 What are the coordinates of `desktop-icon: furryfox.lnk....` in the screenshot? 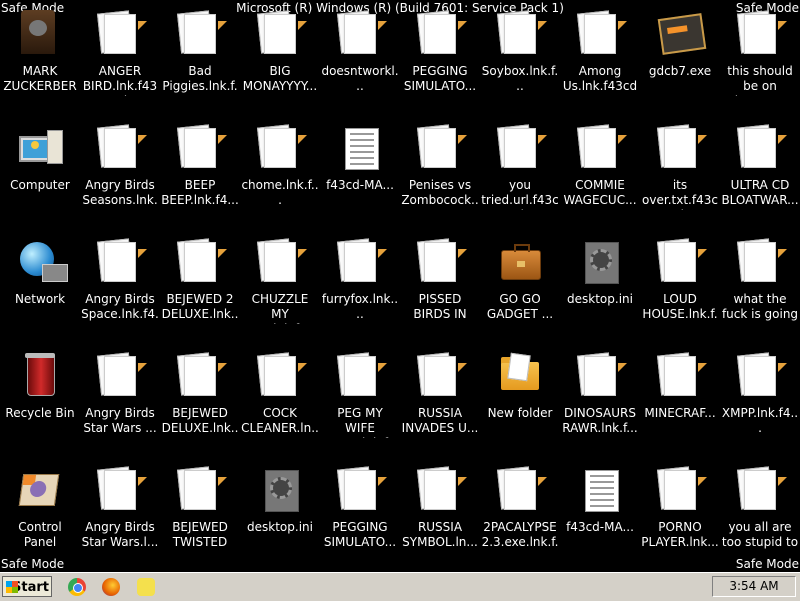 It's located at (360, 289).